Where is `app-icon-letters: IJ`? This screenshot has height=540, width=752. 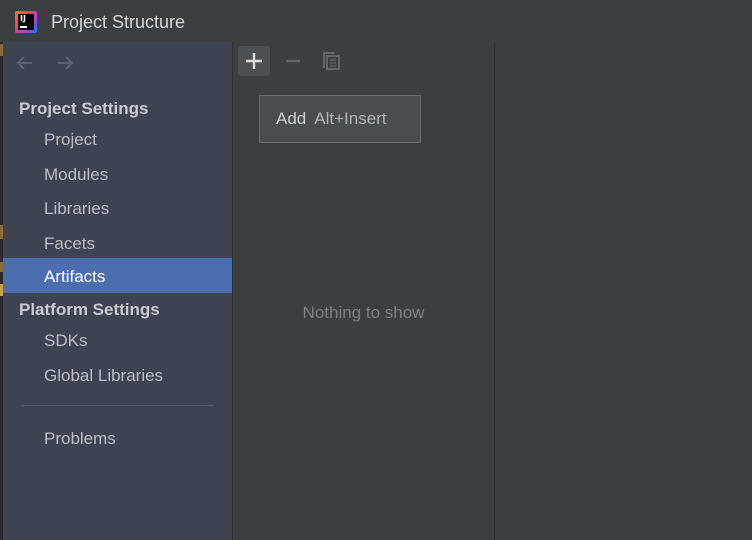
app-icon-letters: IJ is located at coordinates (26, 22).